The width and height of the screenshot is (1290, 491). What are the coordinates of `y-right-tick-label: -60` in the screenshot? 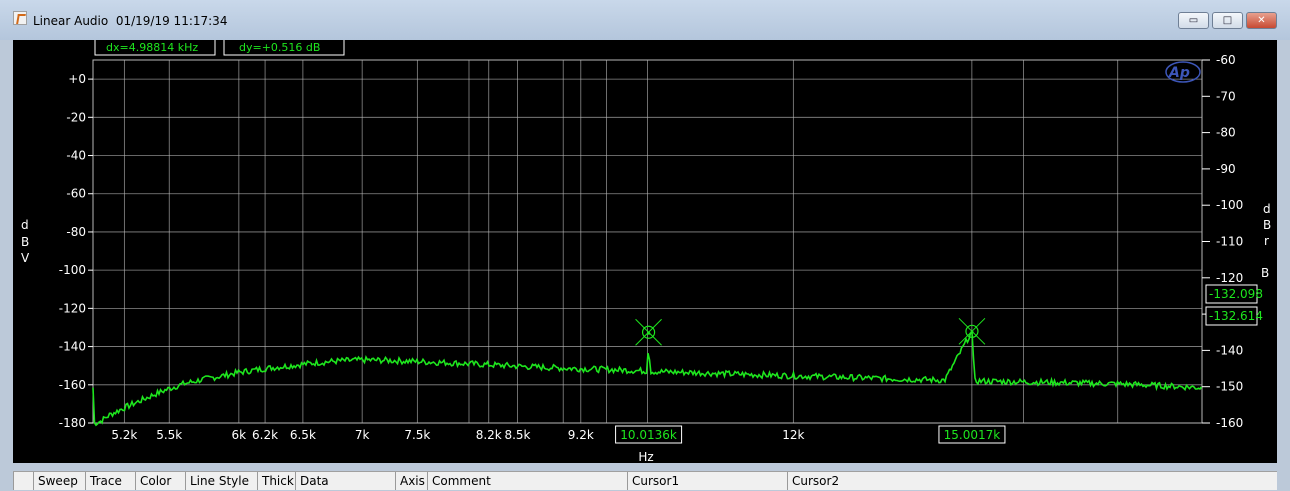 It's located at (1226, 60).